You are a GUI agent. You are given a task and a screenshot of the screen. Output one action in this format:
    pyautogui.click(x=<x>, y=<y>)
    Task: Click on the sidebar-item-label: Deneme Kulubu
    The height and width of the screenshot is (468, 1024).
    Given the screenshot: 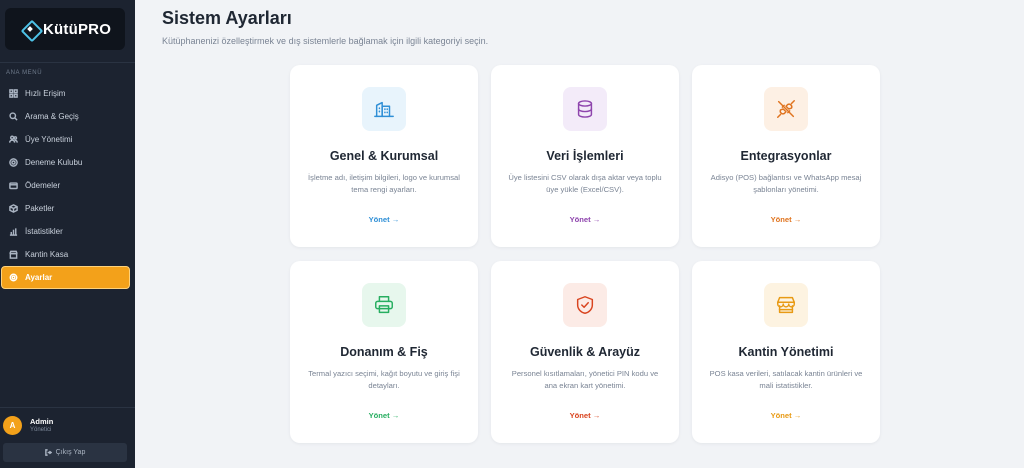 What is the action you would take?
    pyautogui.click(x=54, y=162)
    